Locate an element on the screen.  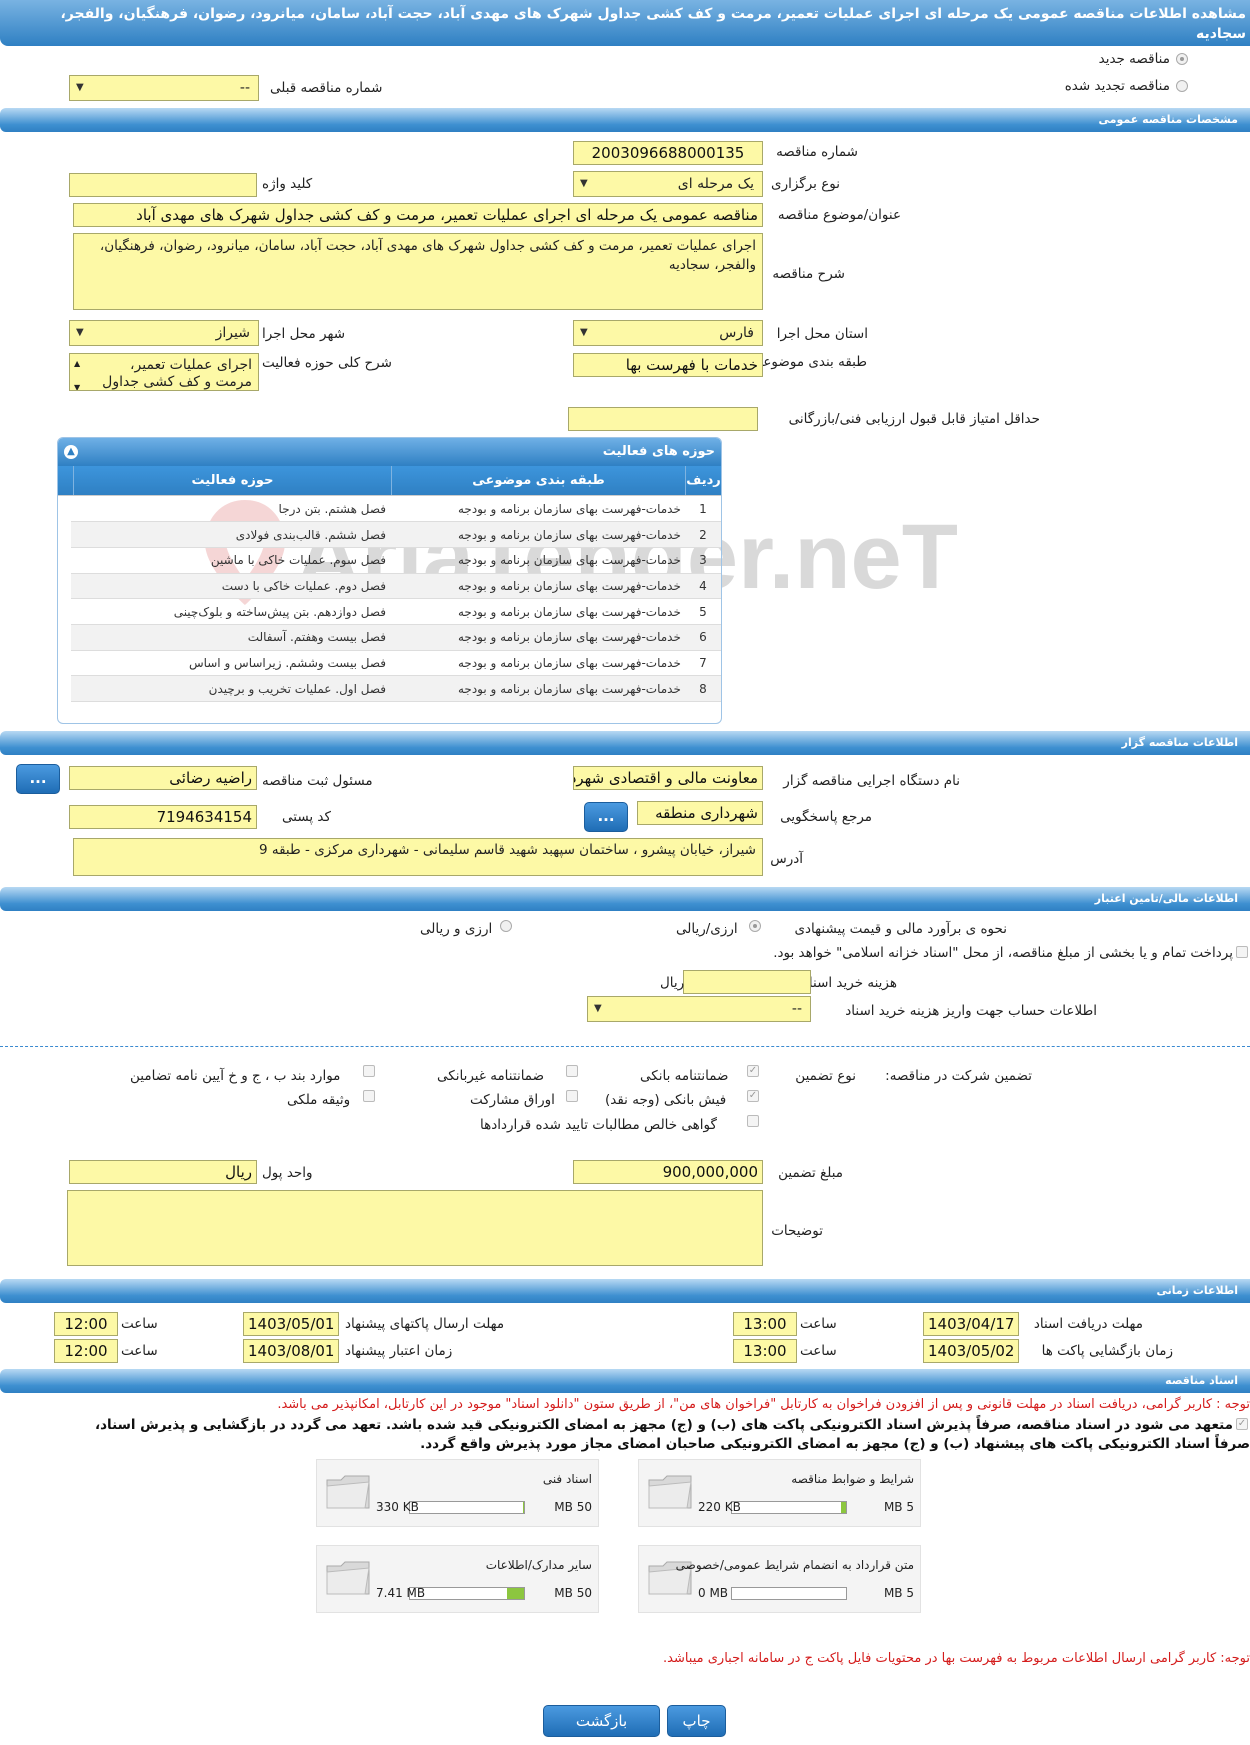
row-field: فصل دوازدهم. بتن پیش‌ساخته و بلوک‌چینی is located at coordinates (230, 611).